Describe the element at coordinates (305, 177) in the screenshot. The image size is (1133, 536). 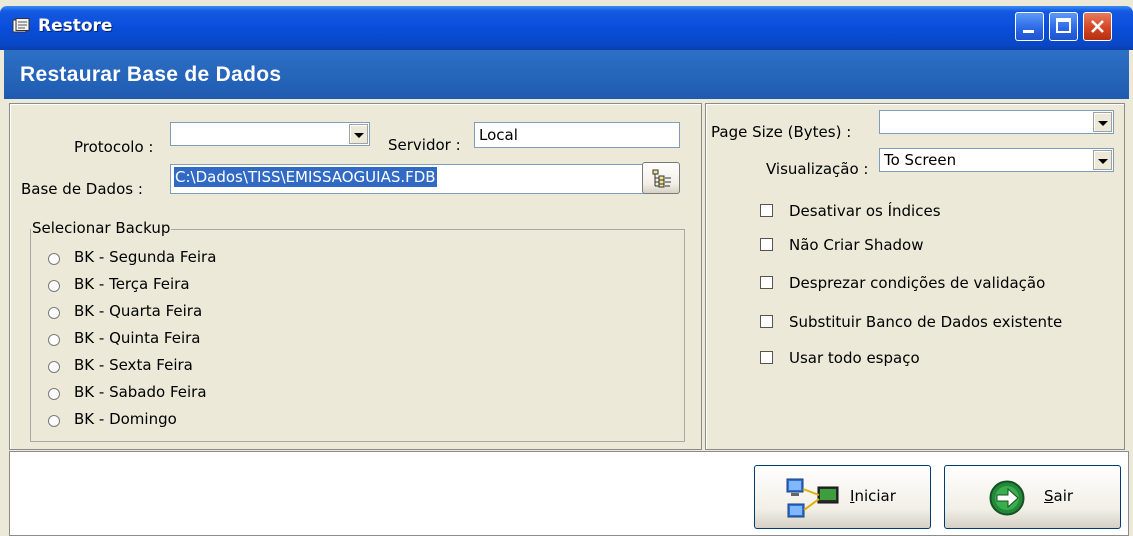
I see `base-value: C:\Dados\TISS\EMISSAOGUIAS.FDB` at that location.